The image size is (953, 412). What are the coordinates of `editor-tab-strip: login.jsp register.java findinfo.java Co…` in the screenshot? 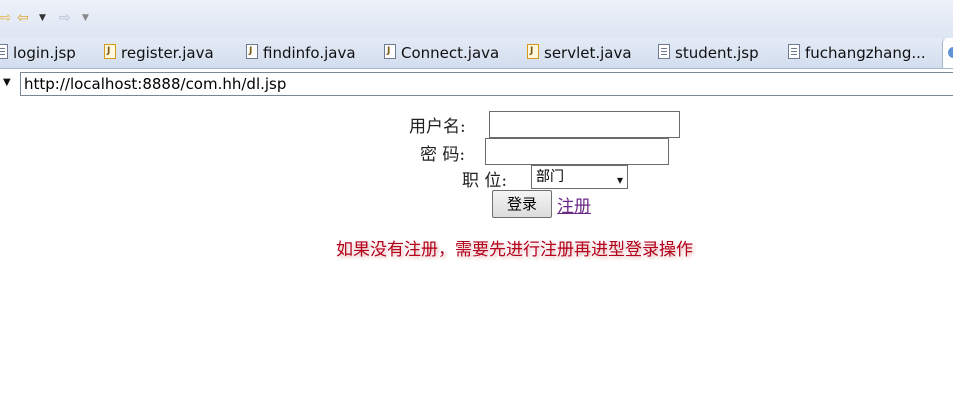 It's located at (476, 52).